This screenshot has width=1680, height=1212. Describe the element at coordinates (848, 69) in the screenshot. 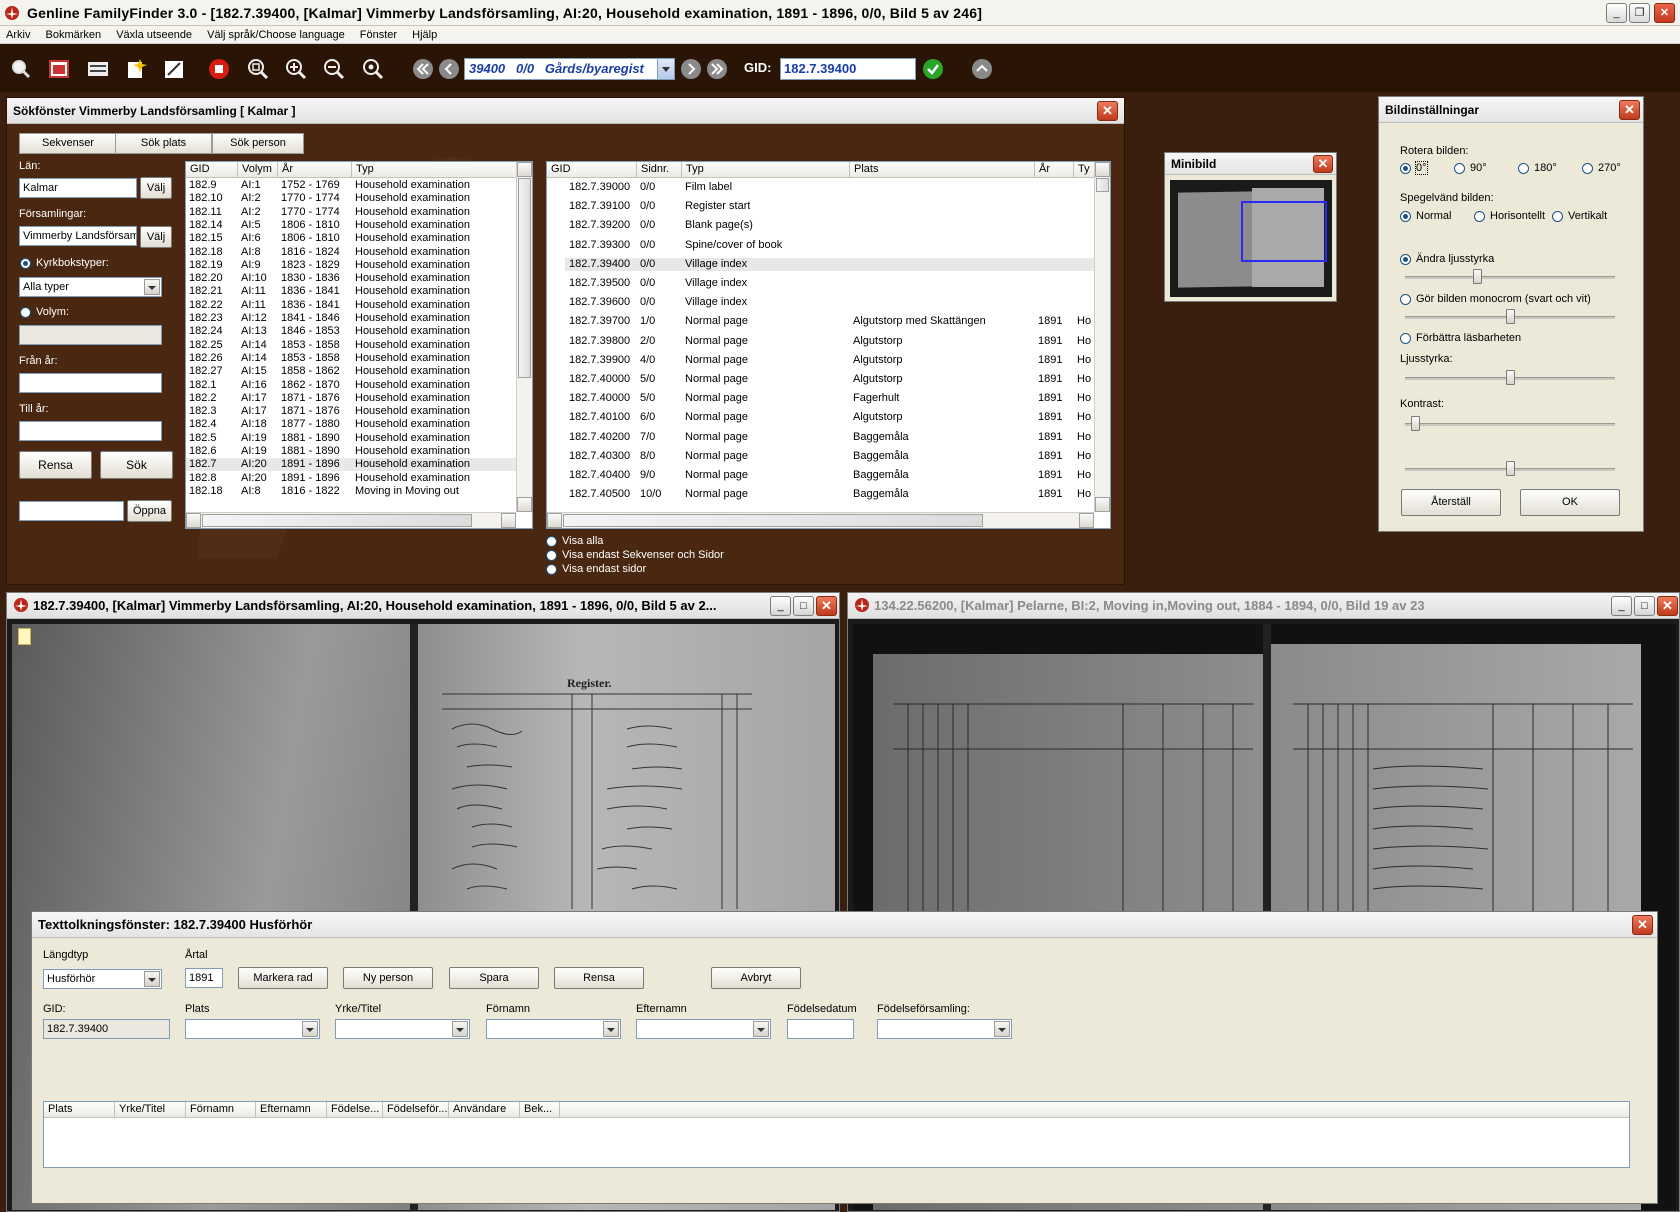

I see `gid-input: 182.7.39400` at that location.